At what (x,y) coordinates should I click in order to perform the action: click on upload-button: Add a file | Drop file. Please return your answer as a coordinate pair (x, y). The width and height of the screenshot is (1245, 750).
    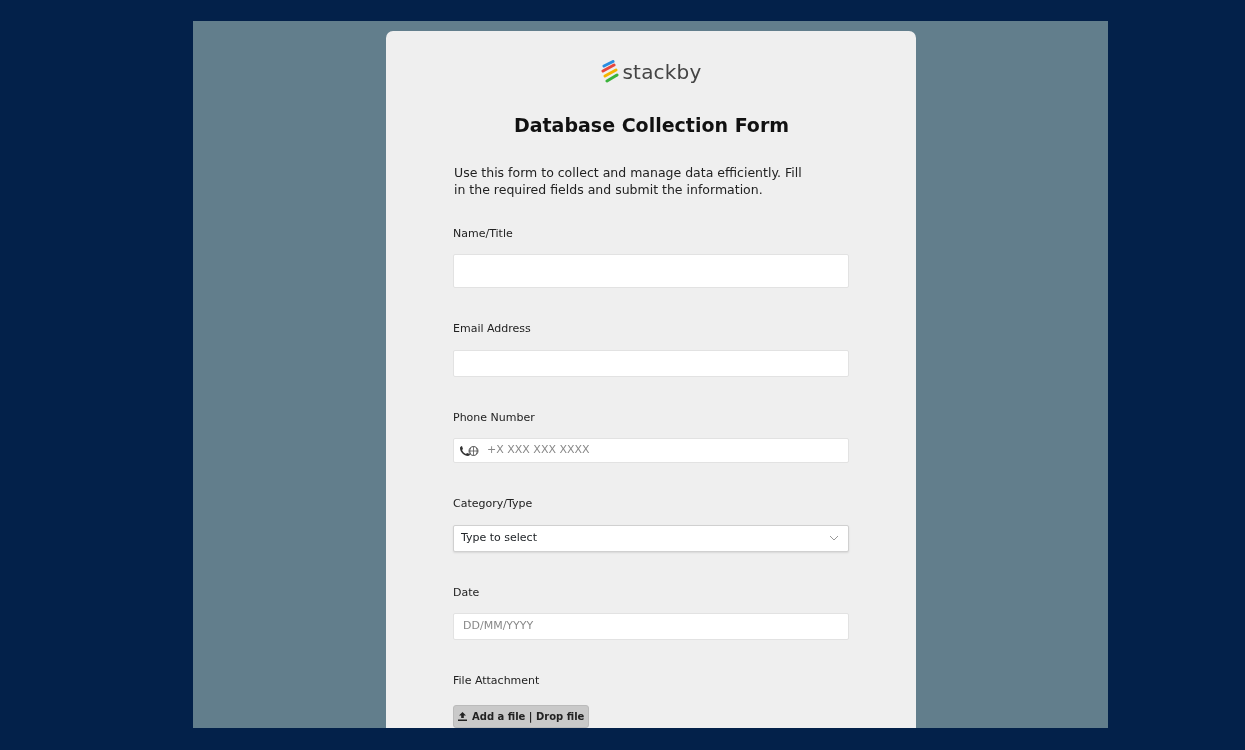
    Looking at the image, I should click on (521, 716).